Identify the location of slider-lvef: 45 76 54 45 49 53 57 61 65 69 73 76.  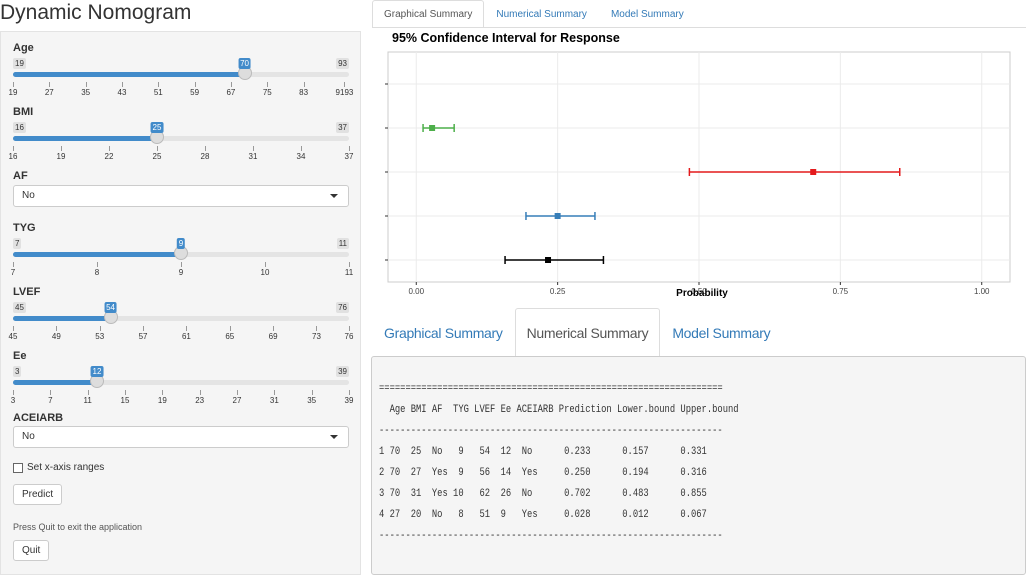
(181, 327).